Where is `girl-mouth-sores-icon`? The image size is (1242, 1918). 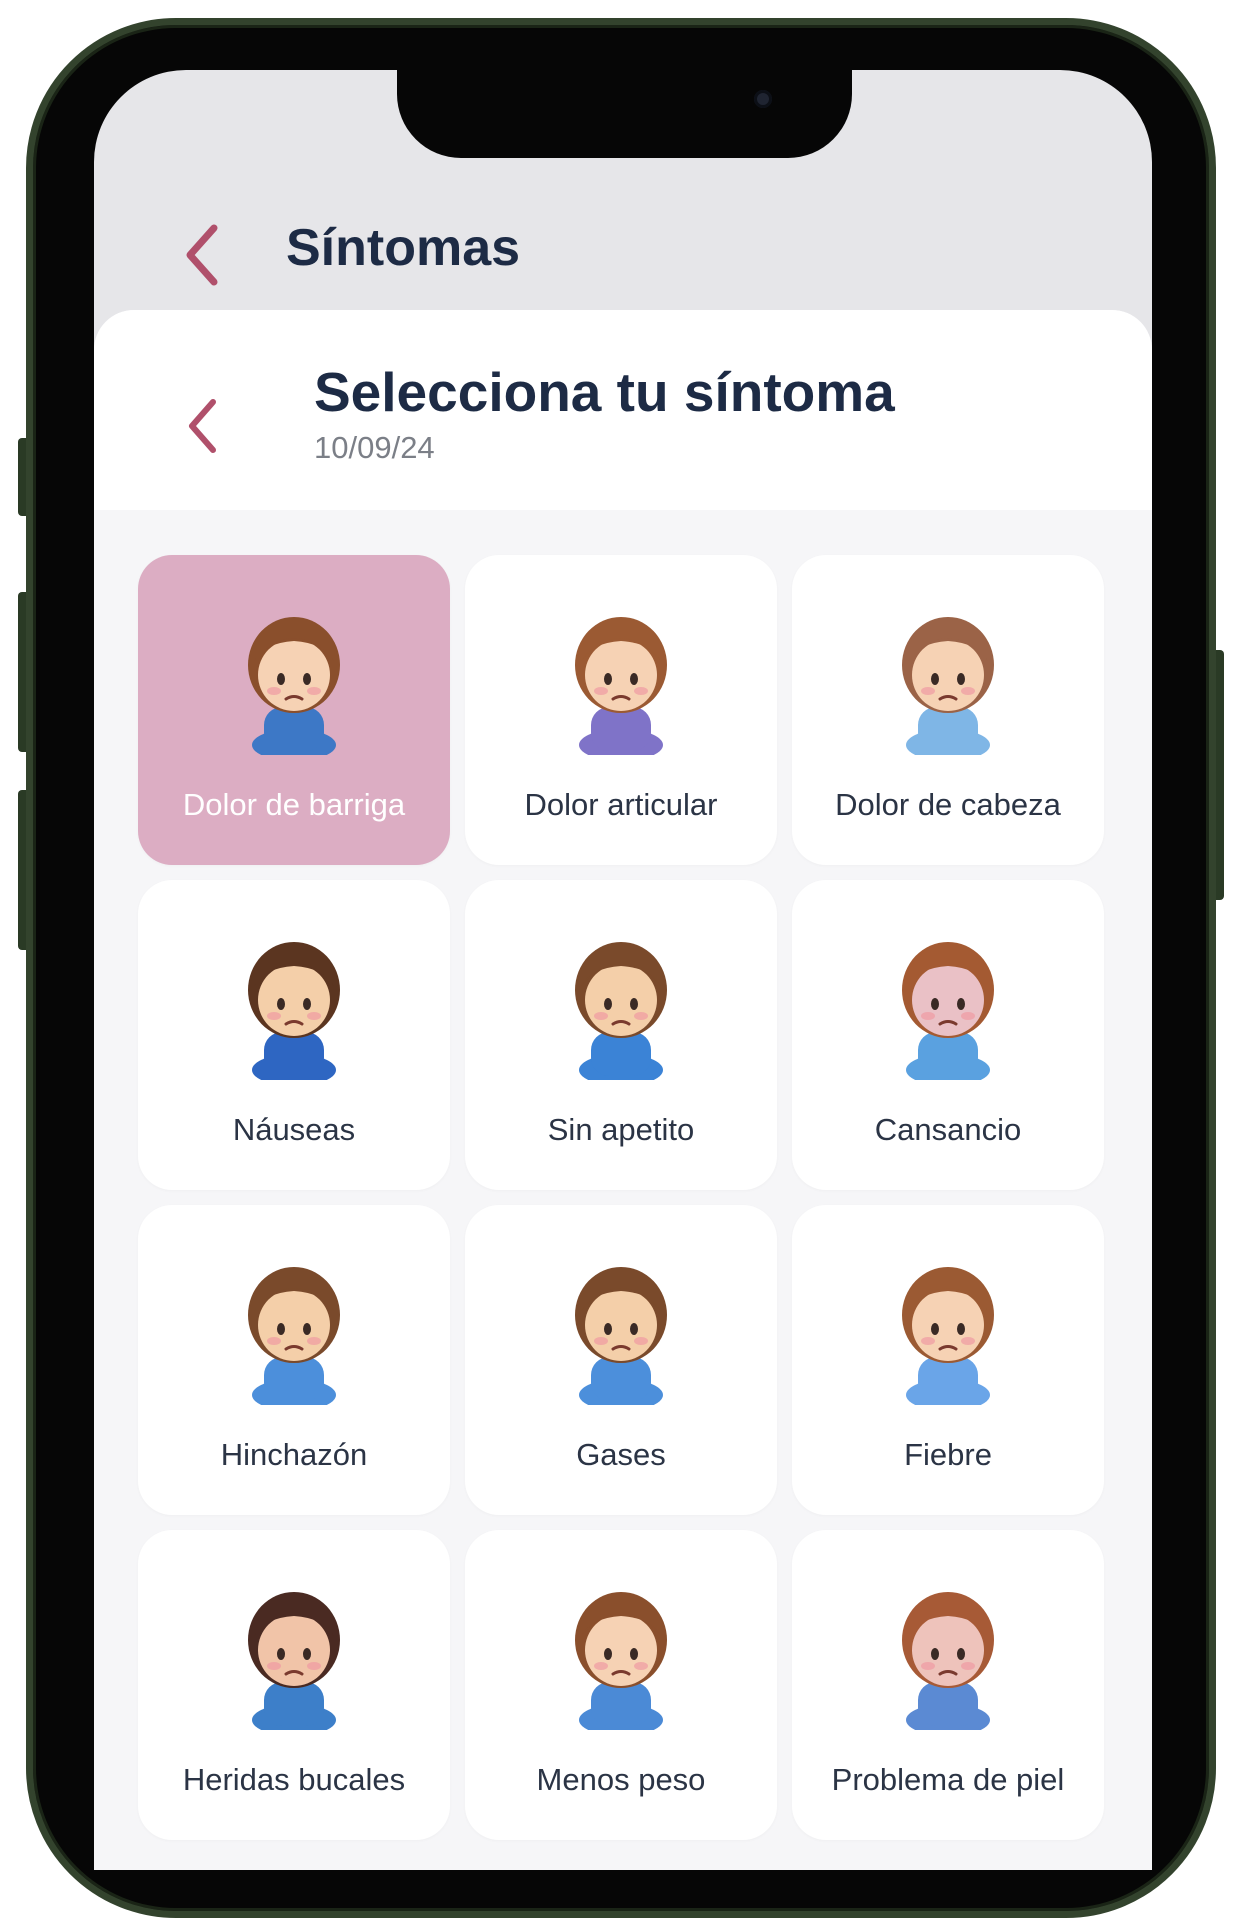
girl-mouth-sores-icon is located at coordinates (294, 1653).